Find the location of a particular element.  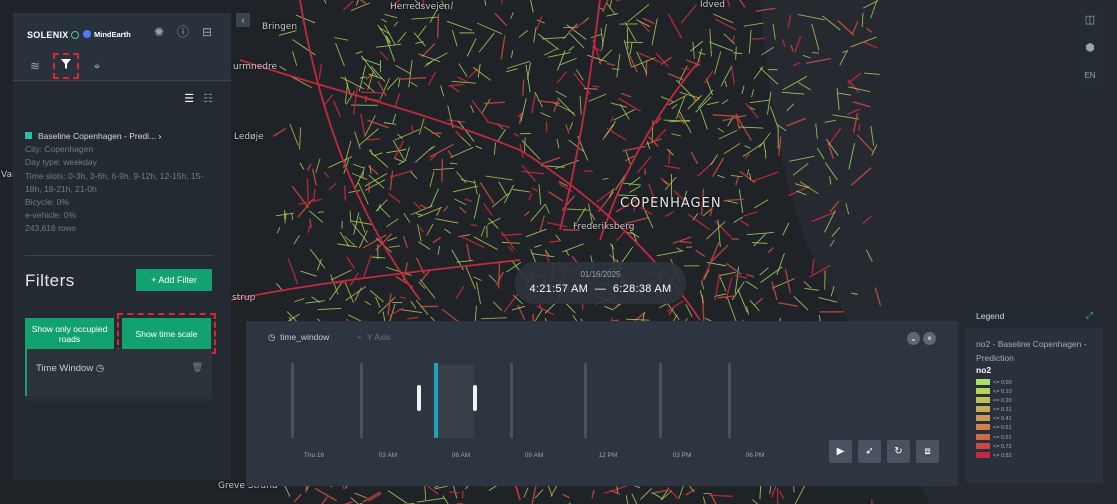

add-filter-button: + Add Filter is located at coordinates (174, 280).